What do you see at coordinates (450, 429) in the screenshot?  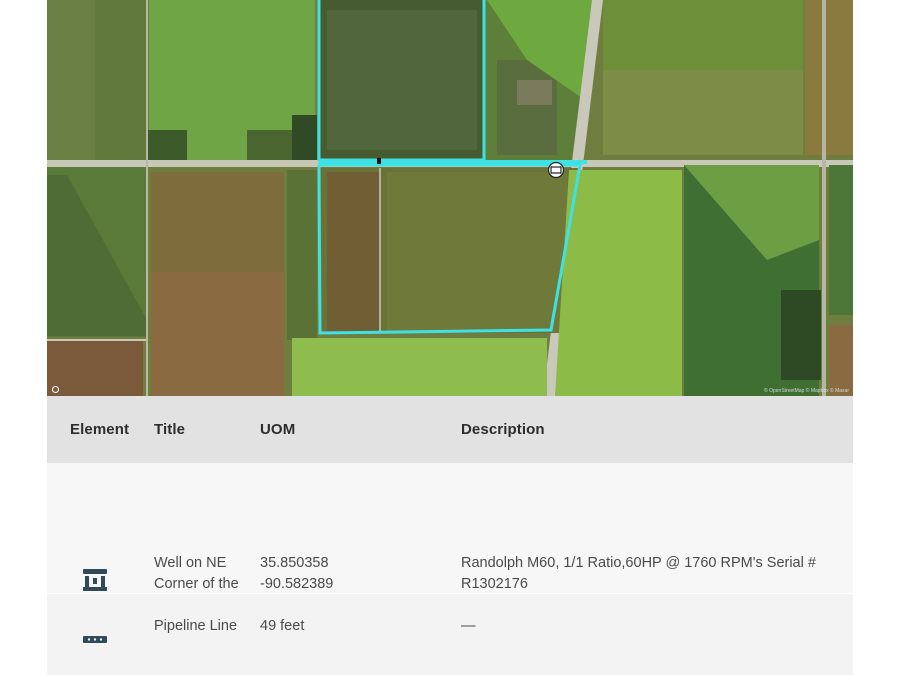 I see `table-header: Element Title UOM Description` at bounding box center [450, 429].